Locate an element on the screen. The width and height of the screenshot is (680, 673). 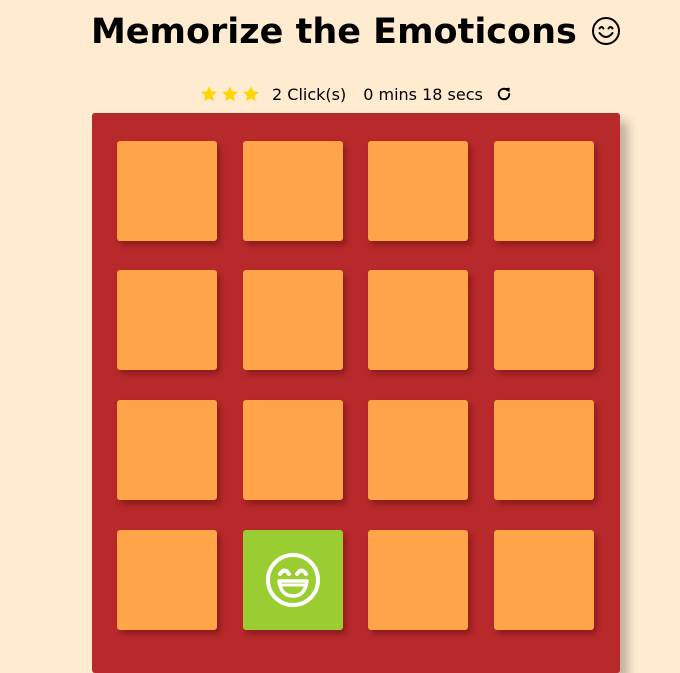
page-title: Memorize the Emoticons is located at coordinates (340, 32).